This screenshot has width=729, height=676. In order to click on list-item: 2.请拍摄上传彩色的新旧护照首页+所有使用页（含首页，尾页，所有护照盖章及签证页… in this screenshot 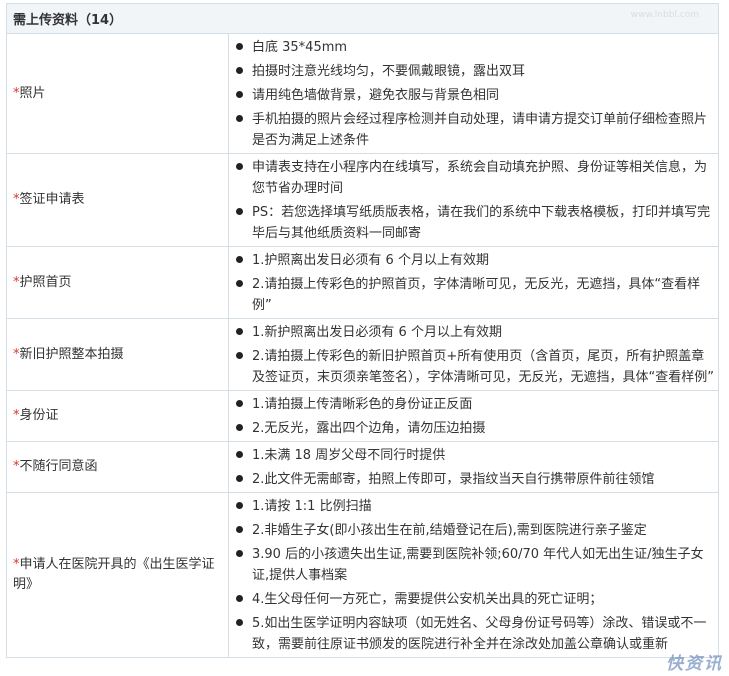, I will do `click(474, 367)`.